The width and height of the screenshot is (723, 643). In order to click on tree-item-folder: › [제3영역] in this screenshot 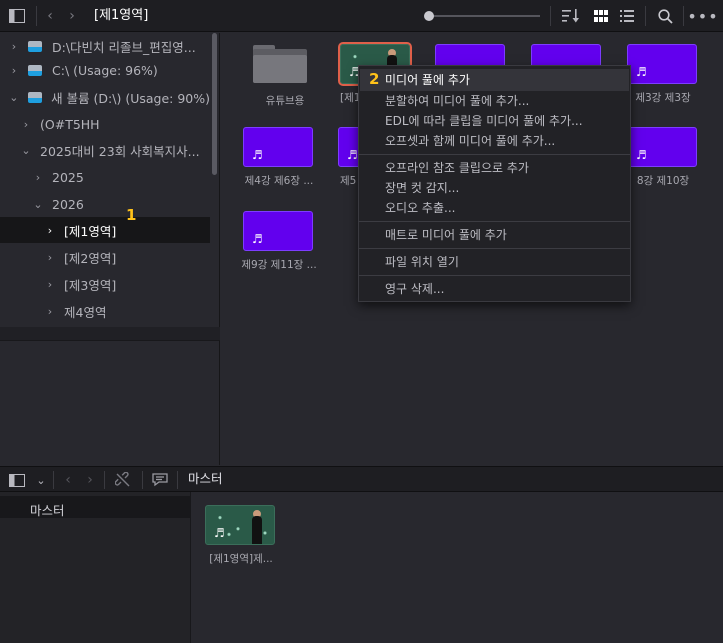, I will do `click(105, 284)`.